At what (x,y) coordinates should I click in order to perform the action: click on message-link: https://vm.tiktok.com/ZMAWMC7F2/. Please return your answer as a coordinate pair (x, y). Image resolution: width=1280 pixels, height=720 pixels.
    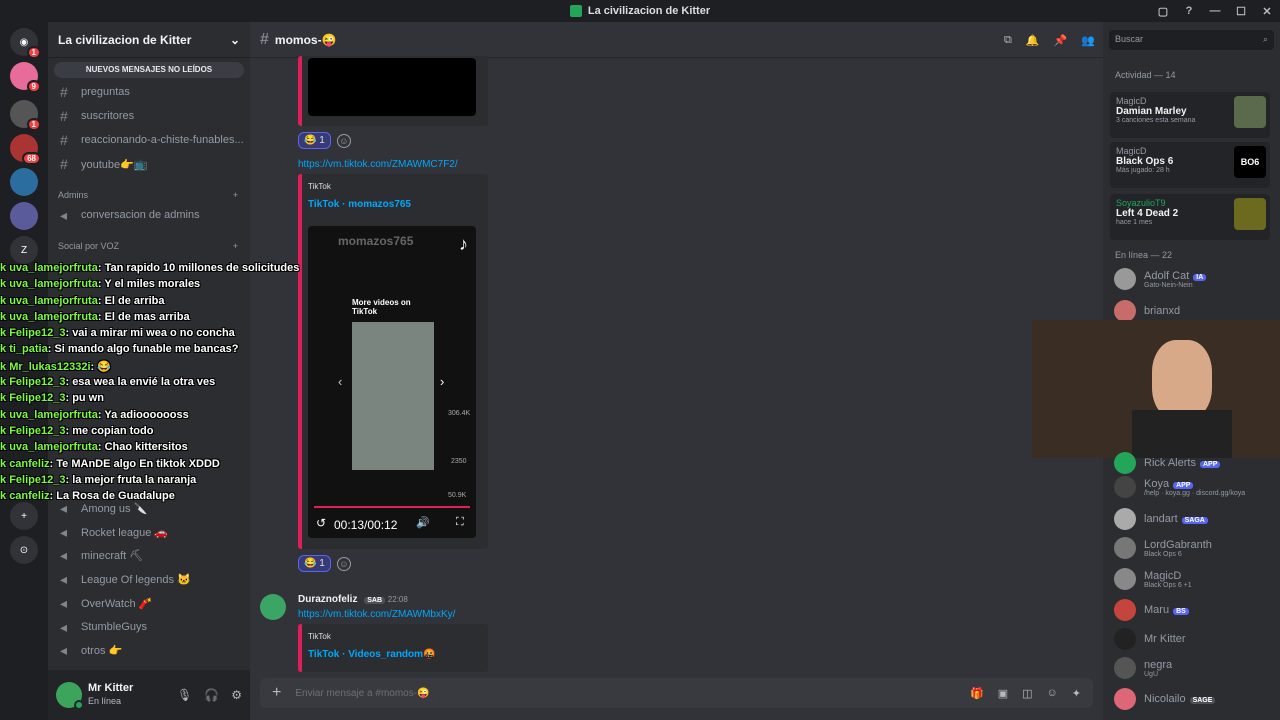
    Looking at the image, I should click on (378, 164).